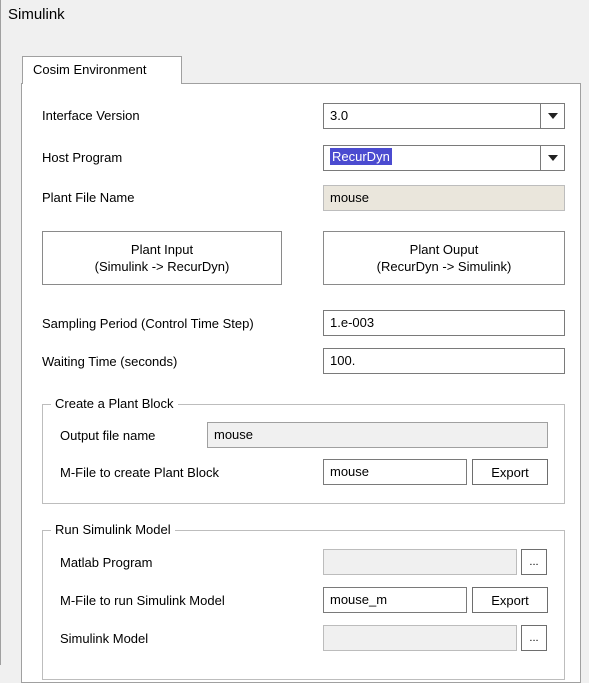  Describe the element at coordinates (114, 403) in the screenshot. I see `create-plant-block-title: Create a Plant Block` at that location.